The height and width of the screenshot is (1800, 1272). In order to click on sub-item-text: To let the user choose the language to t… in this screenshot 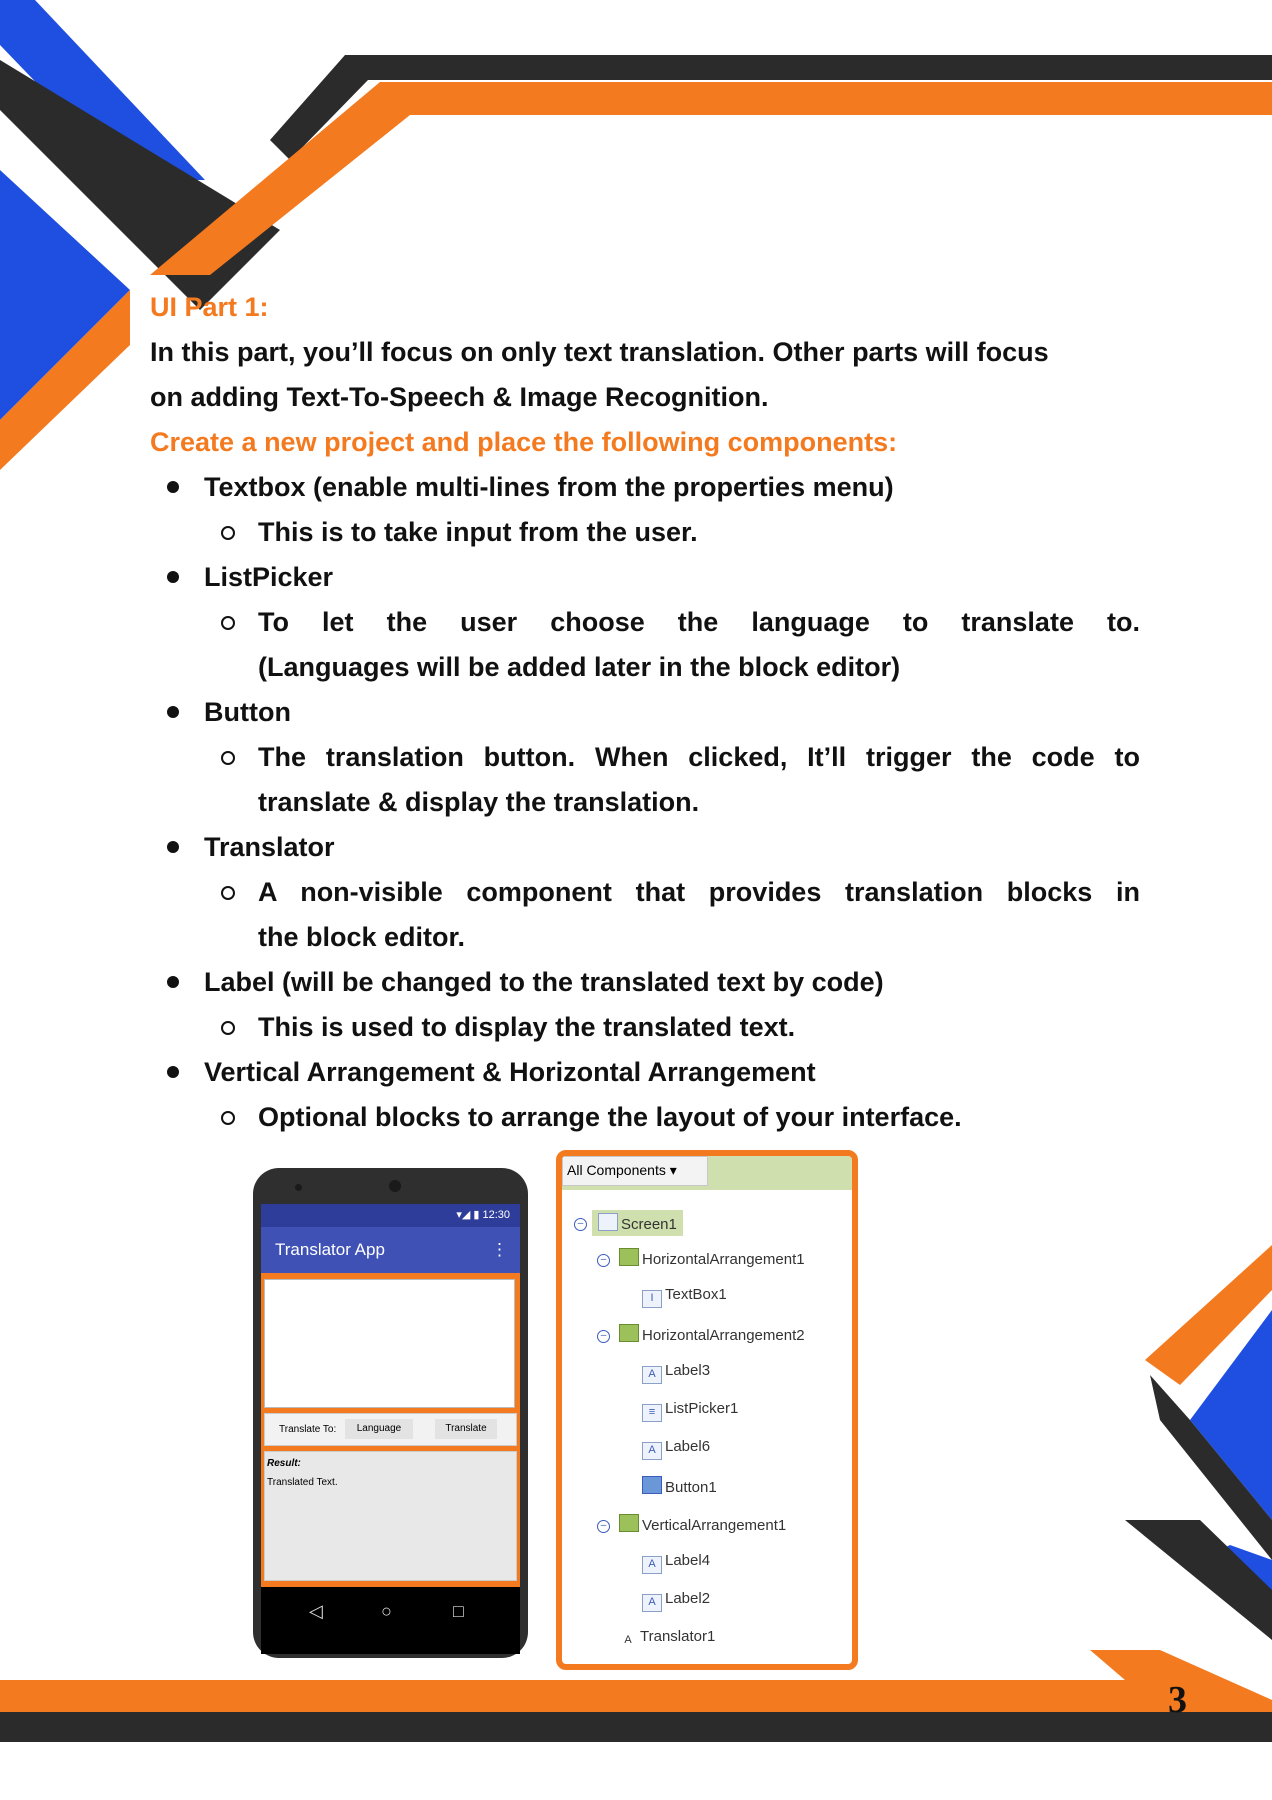, I will do `click(699, 622)`.